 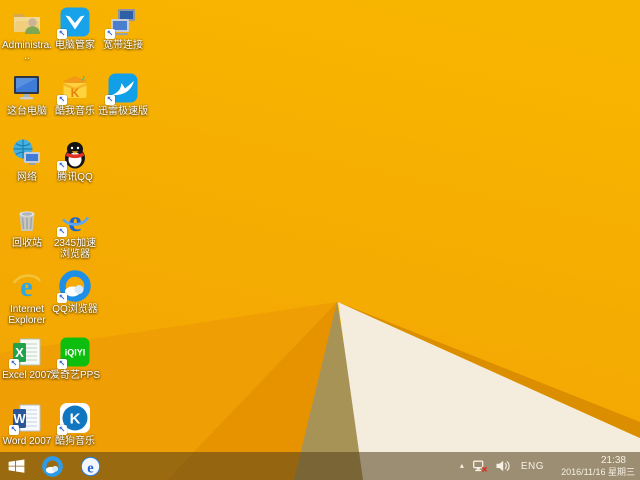 What do you see at coordinates (75, 249) in the screenshot?
I see `desktop-icon-label: 2345加速浏览器` at bounding box center [75, 249].